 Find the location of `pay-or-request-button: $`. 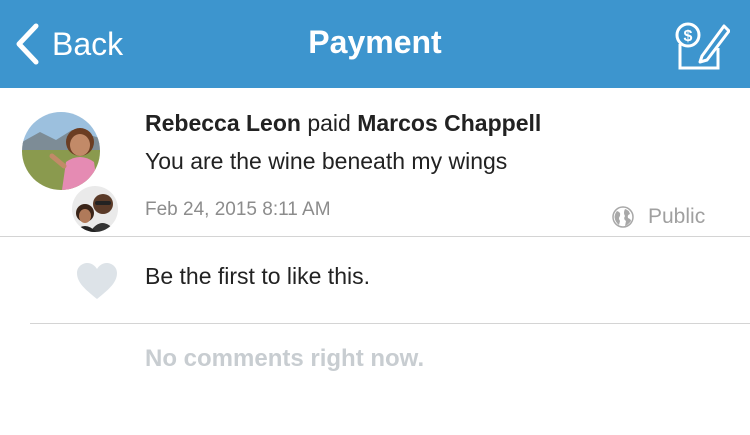

pay-or-request-button: $ is located at coordinates (699, 45).